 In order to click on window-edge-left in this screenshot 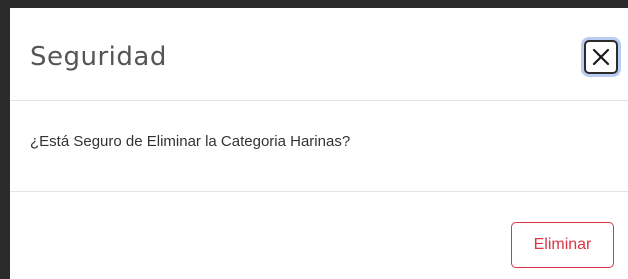, I will do `click(5, 139)`.